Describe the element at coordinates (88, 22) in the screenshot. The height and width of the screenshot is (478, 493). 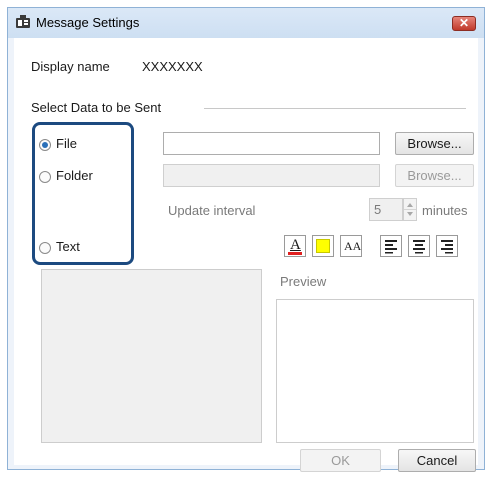
I see `window-title: Message Settings` at that location.